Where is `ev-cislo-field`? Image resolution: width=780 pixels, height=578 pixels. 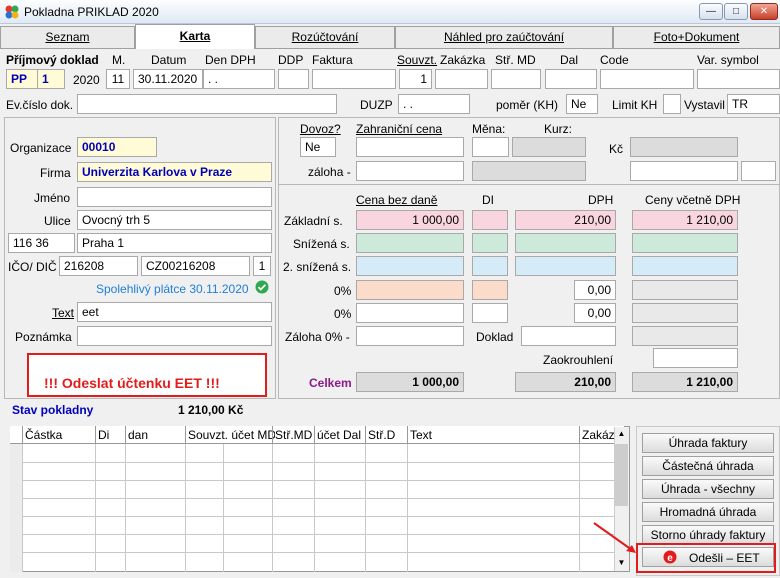 ev-cislo-field is located at coordinates (207, 104).